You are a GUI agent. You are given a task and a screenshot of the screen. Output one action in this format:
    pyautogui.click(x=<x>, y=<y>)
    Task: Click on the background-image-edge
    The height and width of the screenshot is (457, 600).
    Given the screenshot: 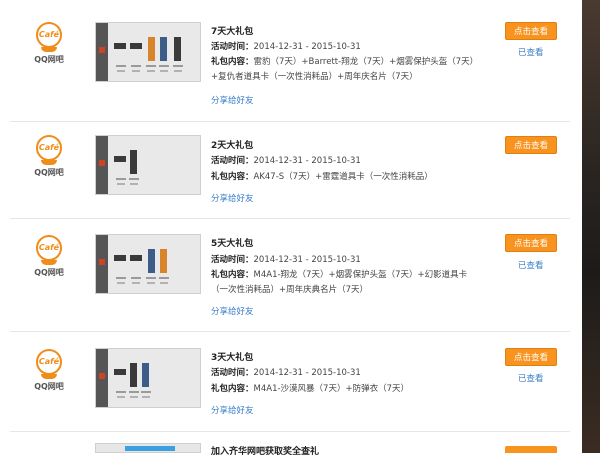 What is the action you would take?
    pyautogui.click(x=591, y=226)
    